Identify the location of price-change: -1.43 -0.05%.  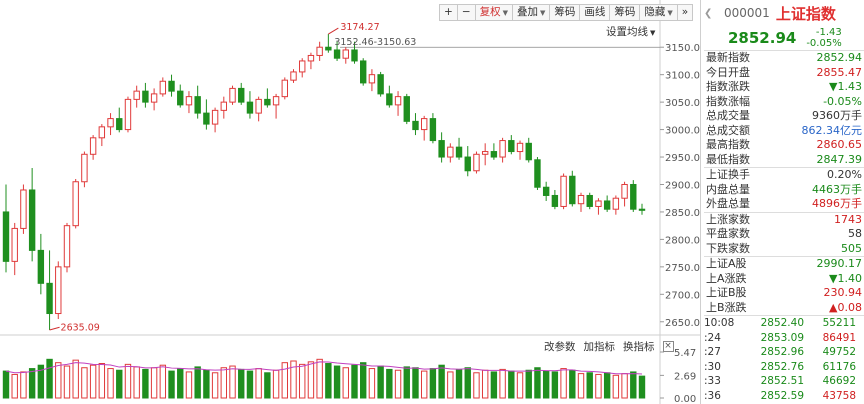
(823, 38).